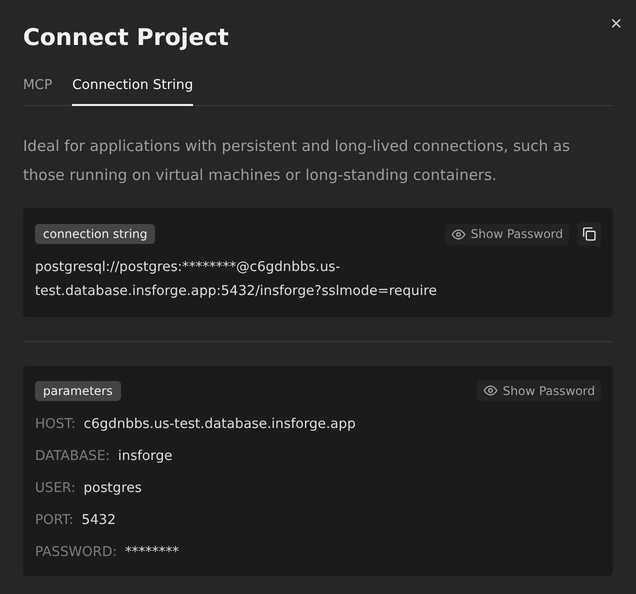 The height and width of the screenshot is (594, 636). Describe the element at coordinates (236, 279) in the screenshot. I see `connection-string-text: postgresql://postgres:********@c6gdnbbs.us-test.database.insforge.app:5432/insforge?sslmode=require` at that location.